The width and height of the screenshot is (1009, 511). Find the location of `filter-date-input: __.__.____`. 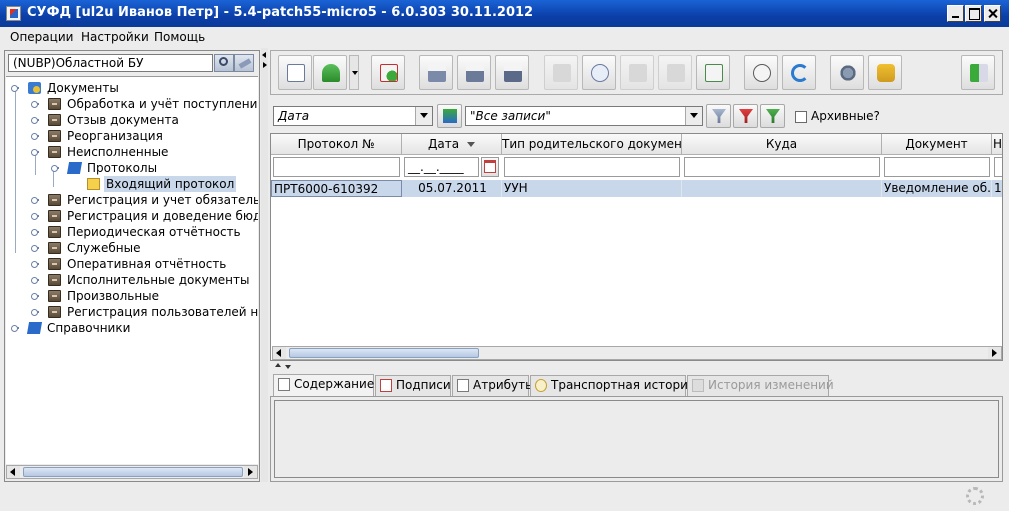

filter-date-input: __.__.____ is located at coordinates (441, 167).